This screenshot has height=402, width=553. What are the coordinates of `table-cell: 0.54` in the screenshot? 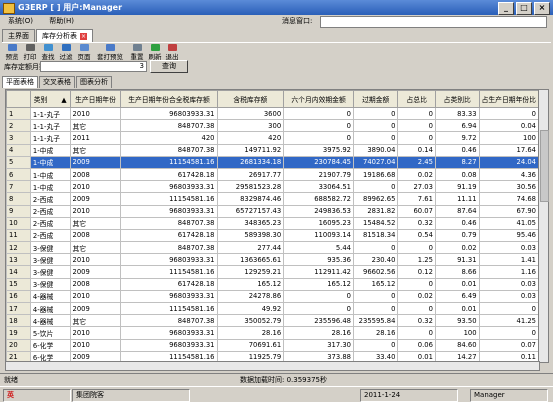 It's located at (416, 235).